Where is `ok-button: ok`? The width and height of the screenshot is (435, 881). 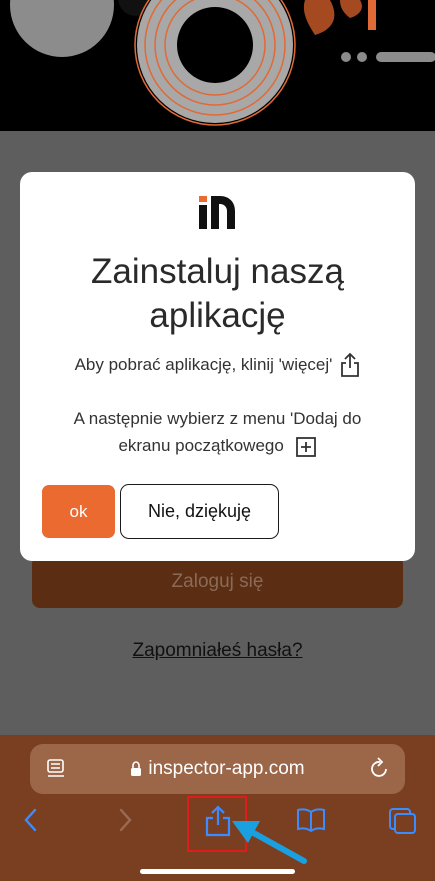
ok-button: ok is located at coordinates (78, 511).